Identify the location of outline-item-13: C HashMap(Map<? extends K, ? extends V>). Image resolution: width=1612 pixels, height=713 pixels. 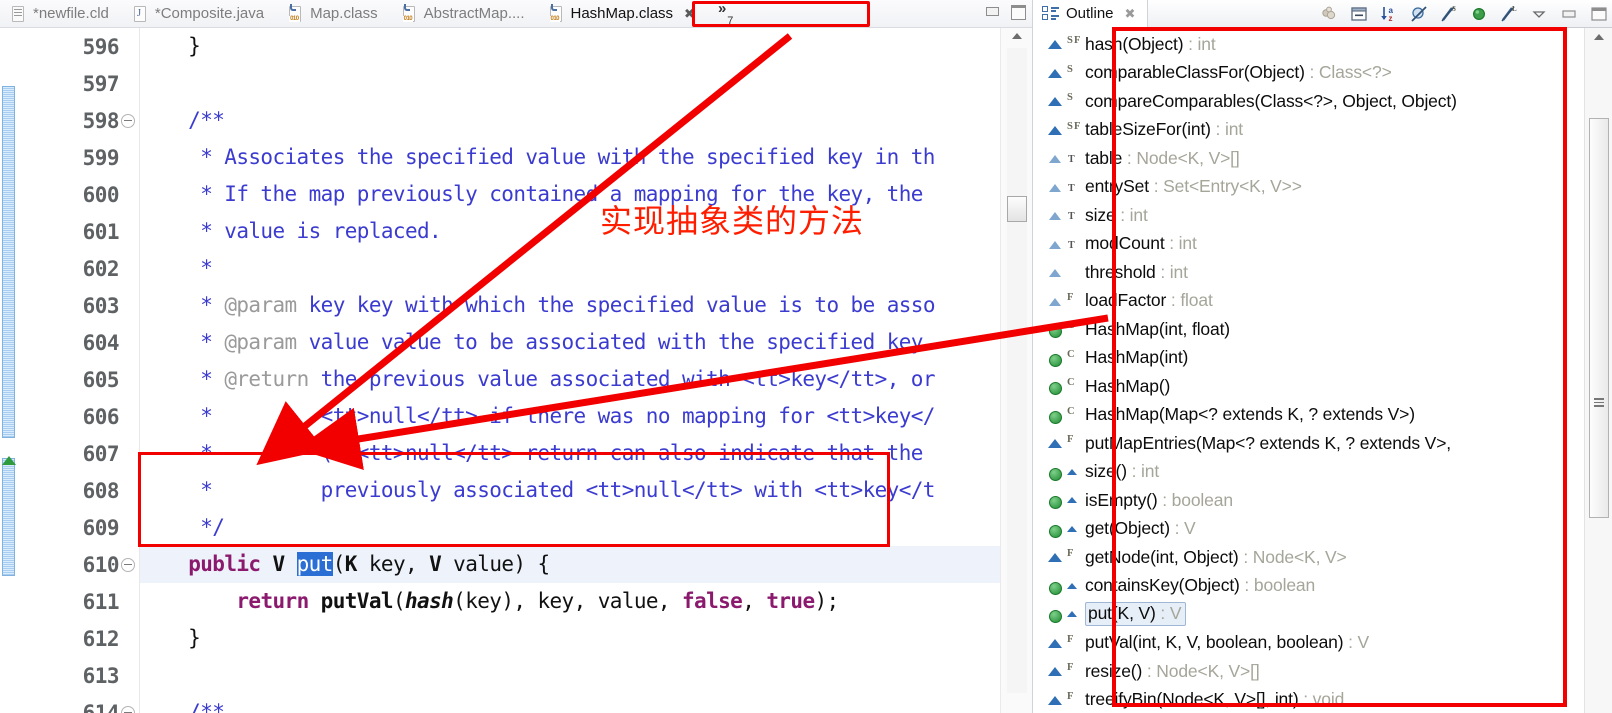
(1309, 415).